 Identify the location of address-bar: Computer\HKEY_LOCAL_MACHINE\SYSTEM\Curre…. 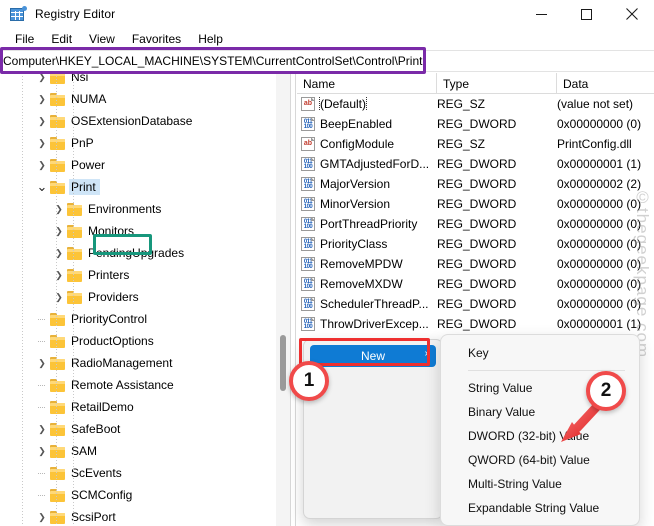
(327, 61).